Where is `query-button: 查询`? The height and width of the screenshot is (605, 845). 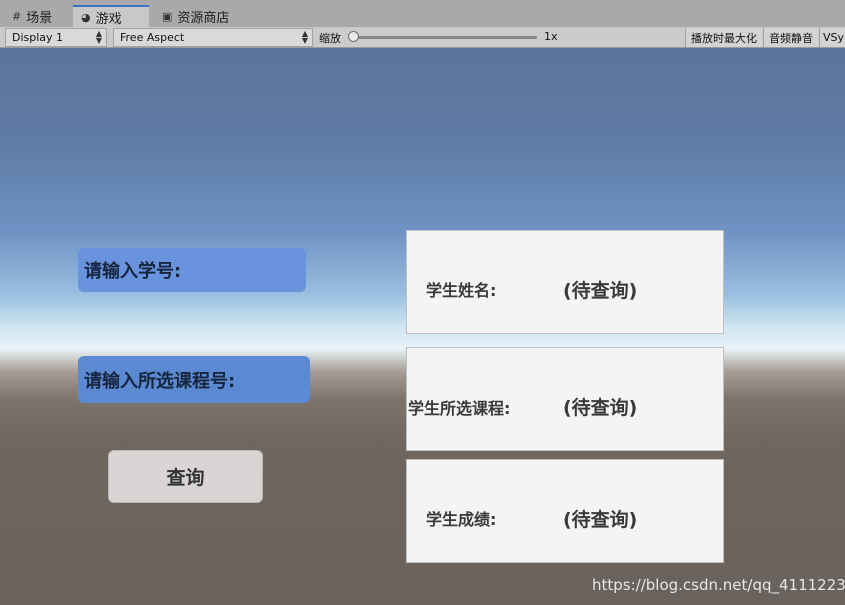 query-button: 查询 is located at coordinates (185, 476).